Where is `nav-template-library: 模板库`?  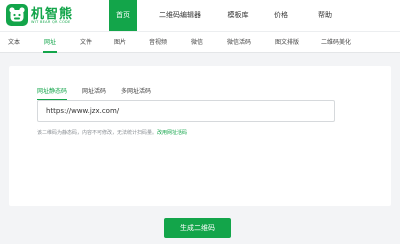
nav-template-library: 模板库 is located at coordinates (238, 15).